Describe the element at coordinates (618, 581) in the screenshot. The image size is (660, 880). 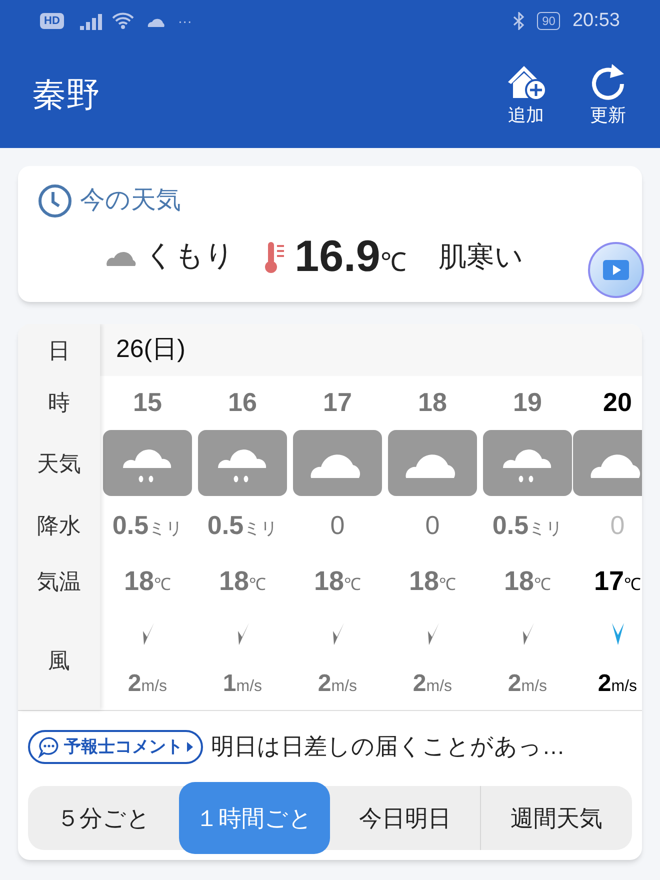
I see `temp-text: 17℃` at that location.